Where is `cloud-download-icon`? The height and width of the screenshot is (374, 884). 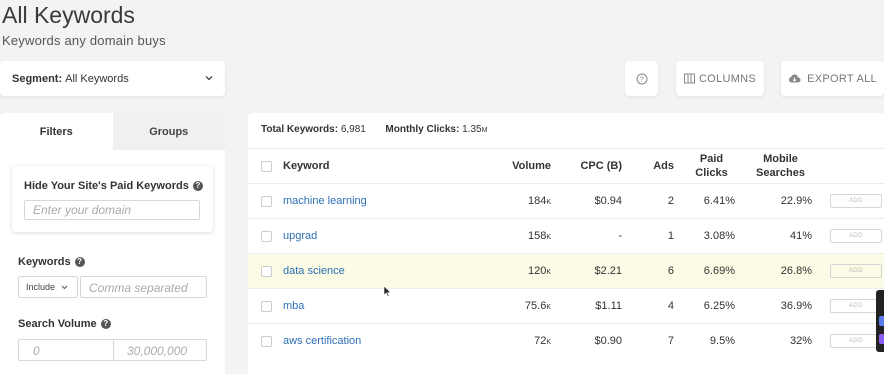
cloud-download-icon is located at coordinates (795, 78).